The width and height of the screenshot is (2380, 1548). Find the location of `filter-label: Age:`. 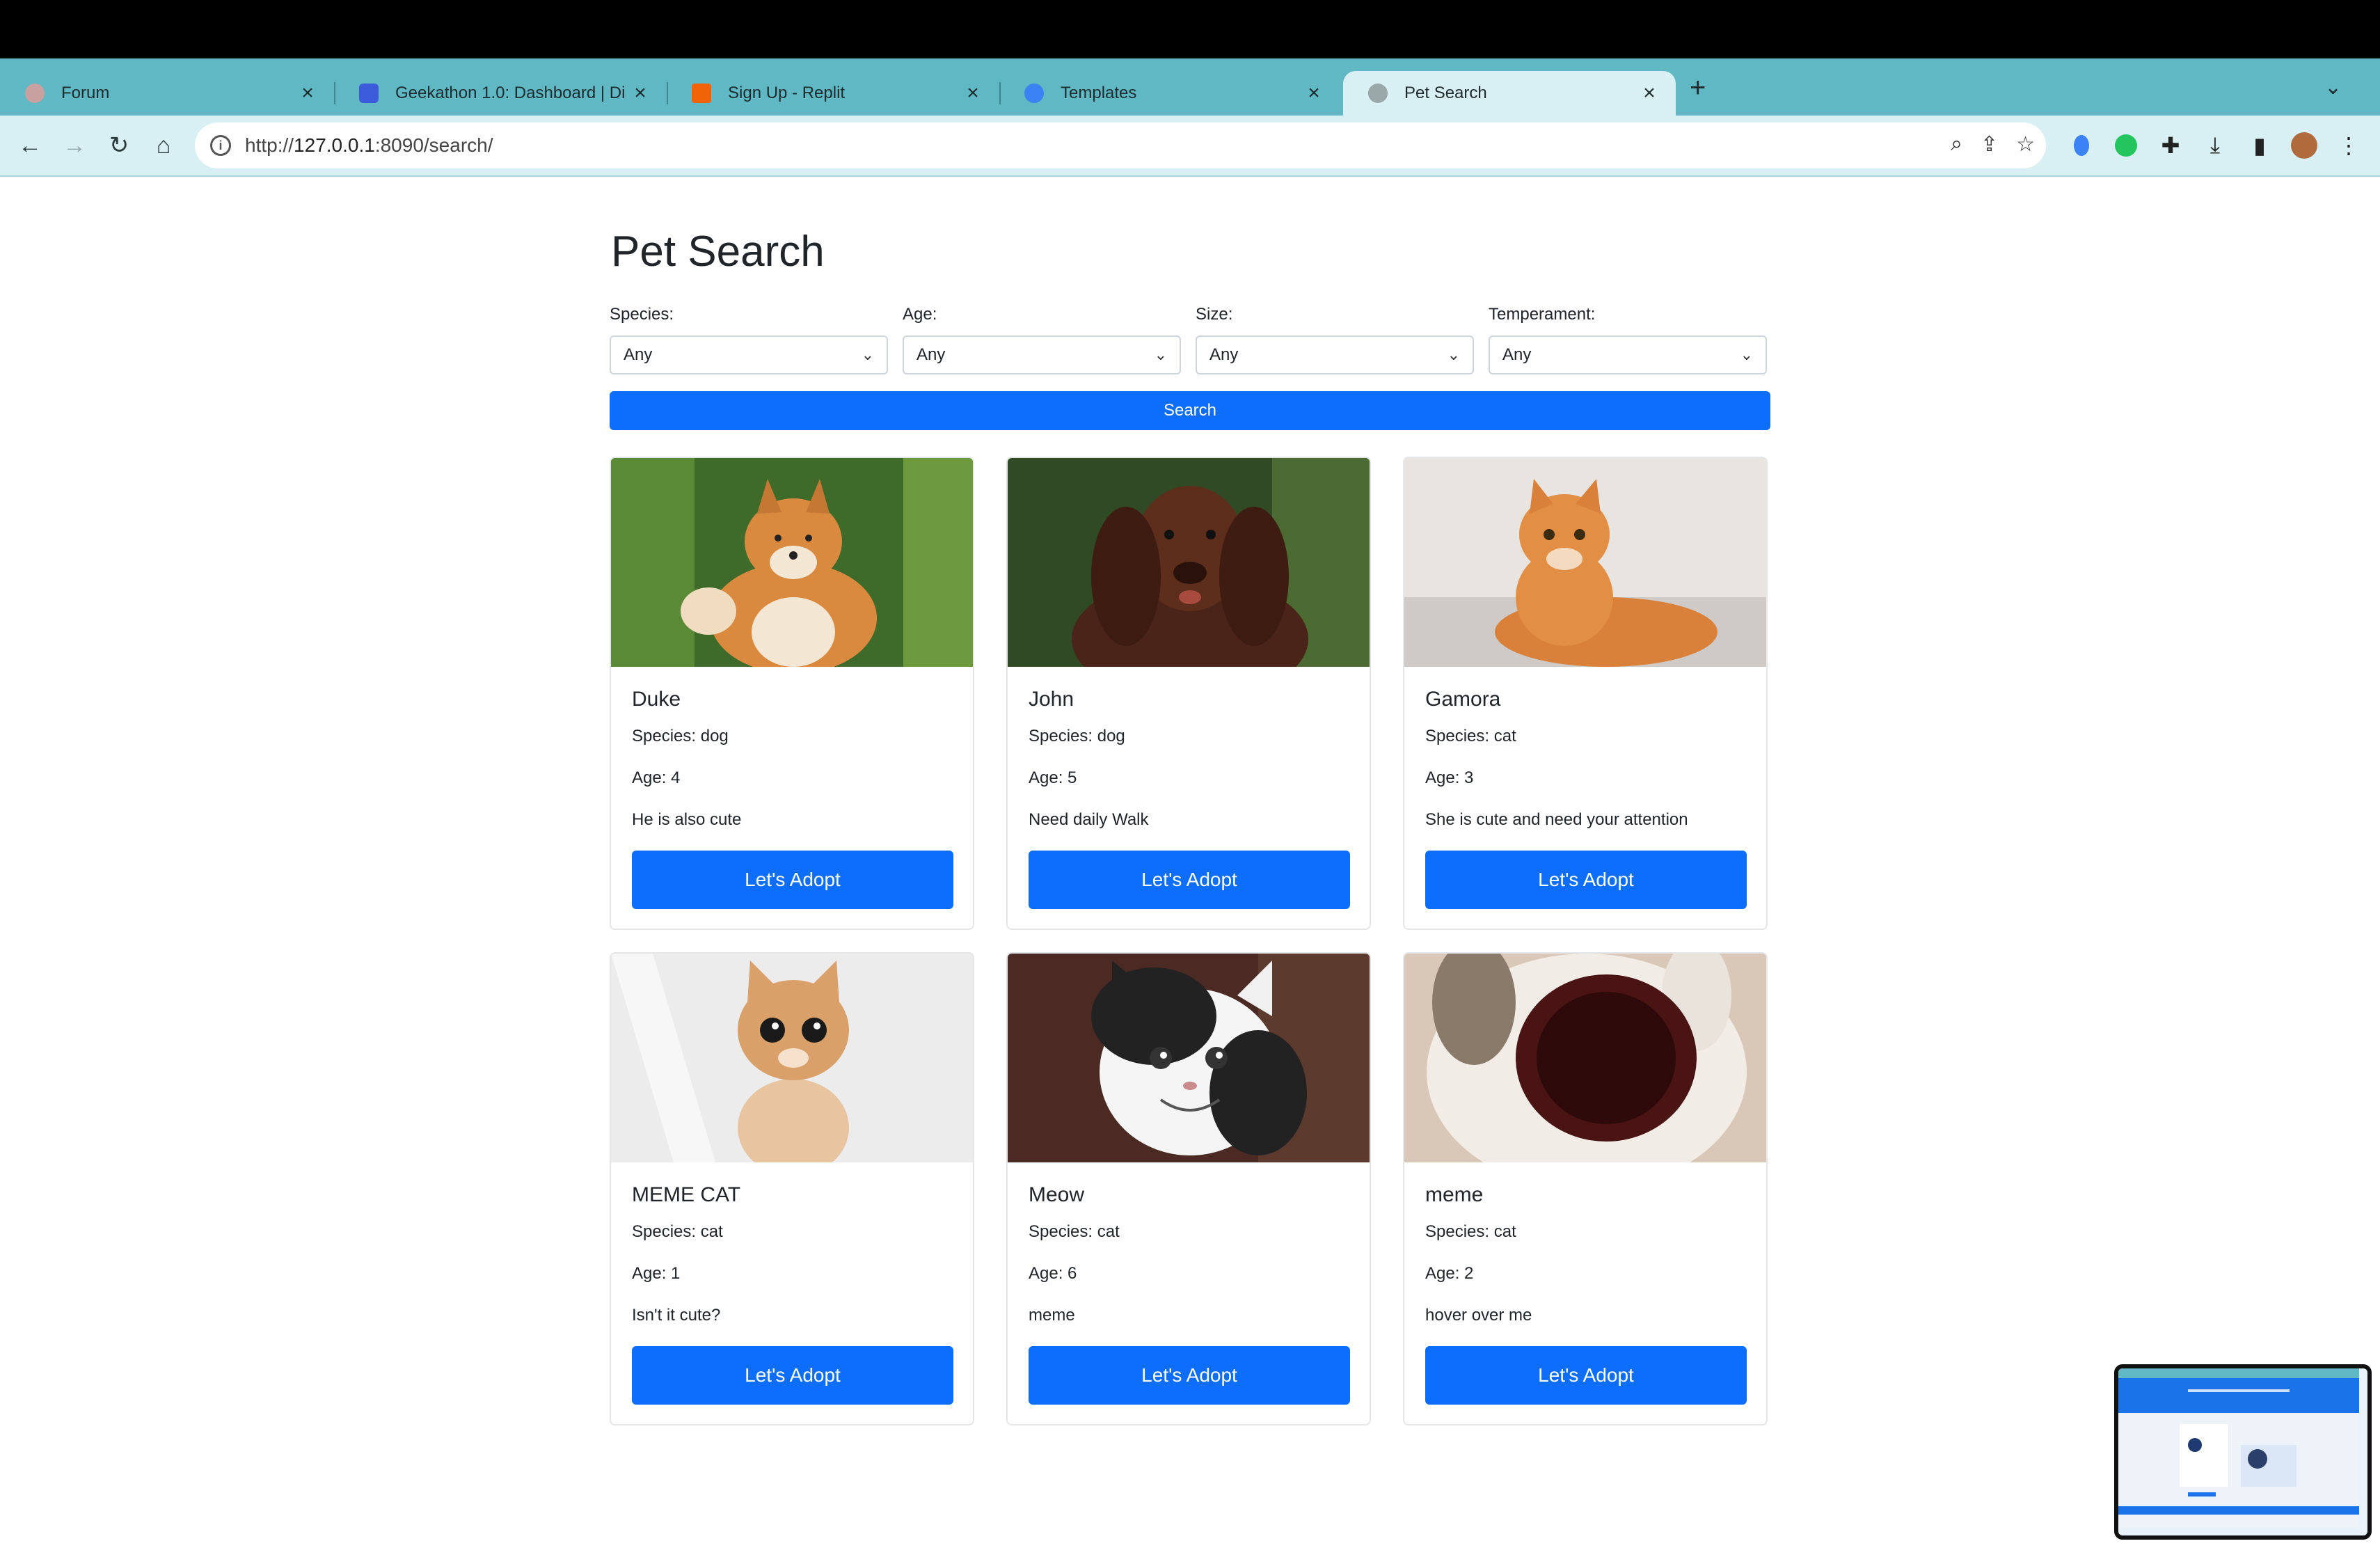

filter-label: Age: is located at coordinates (920, 314).